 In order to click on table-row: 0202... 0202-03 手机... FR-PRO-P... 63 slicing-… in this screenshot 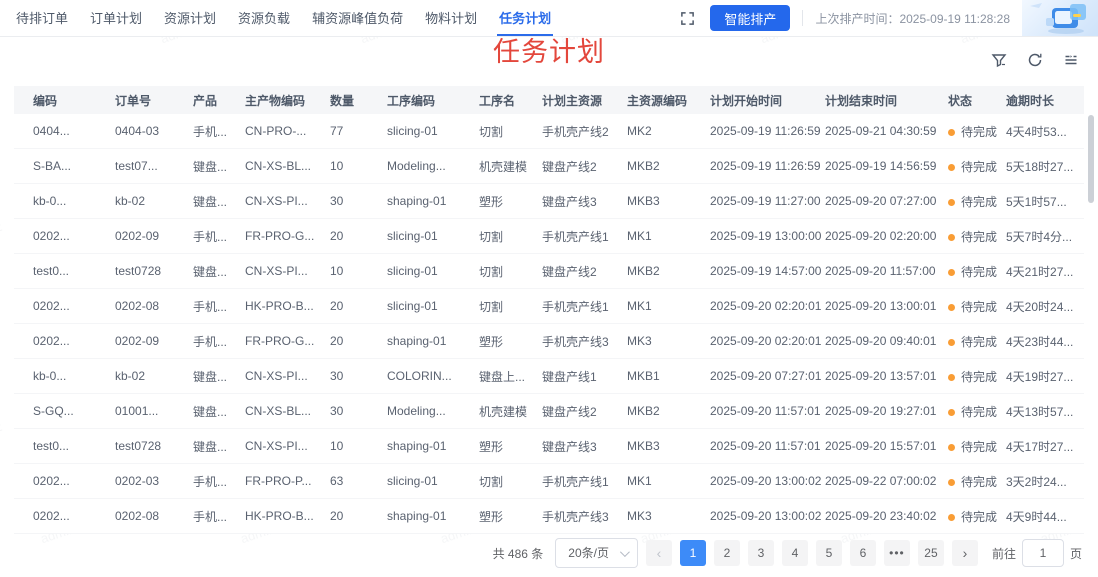, I will do `click(549, 481)`.